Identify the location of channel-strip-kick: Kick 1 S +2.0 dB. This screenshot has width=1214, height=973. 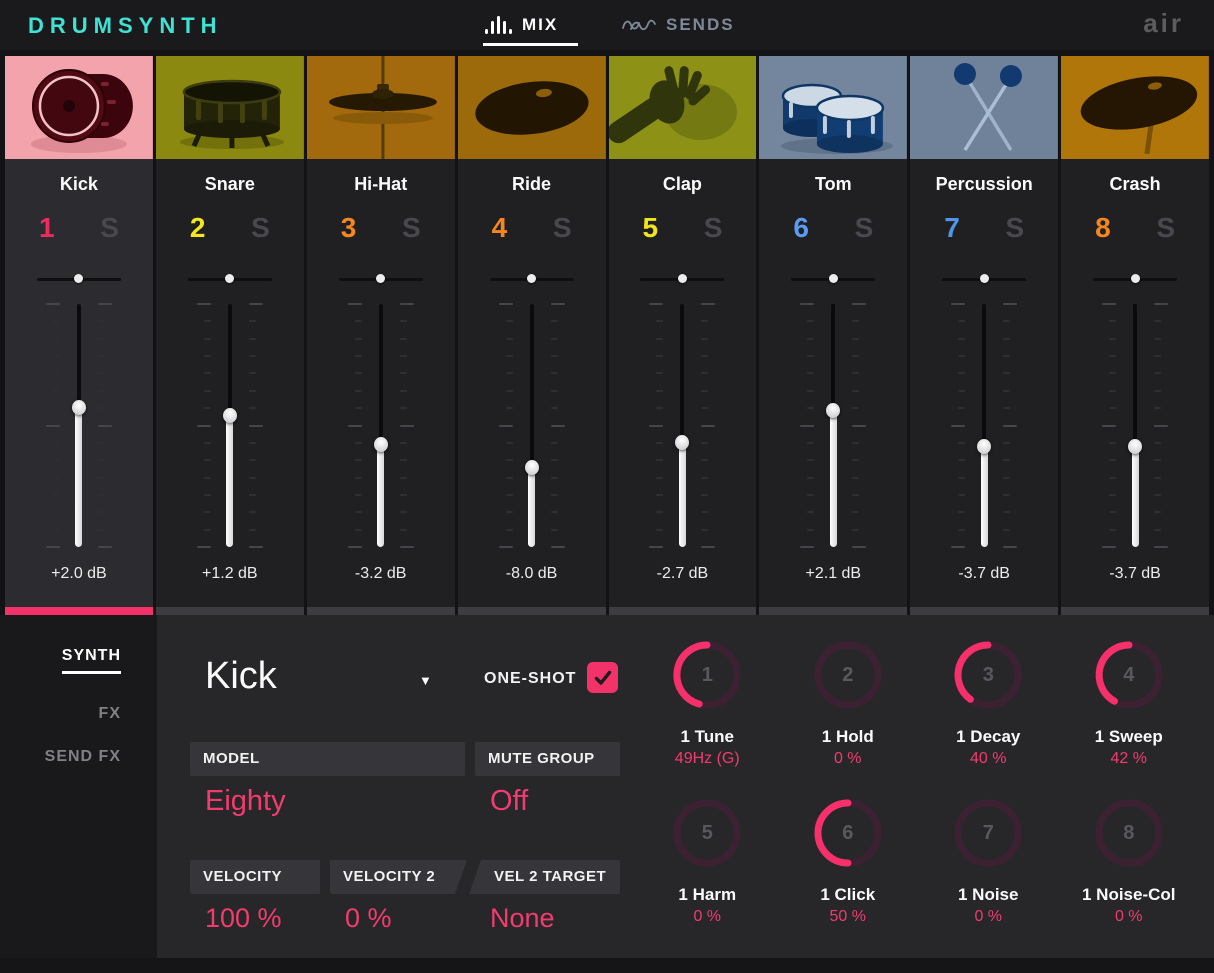
(79, 335).